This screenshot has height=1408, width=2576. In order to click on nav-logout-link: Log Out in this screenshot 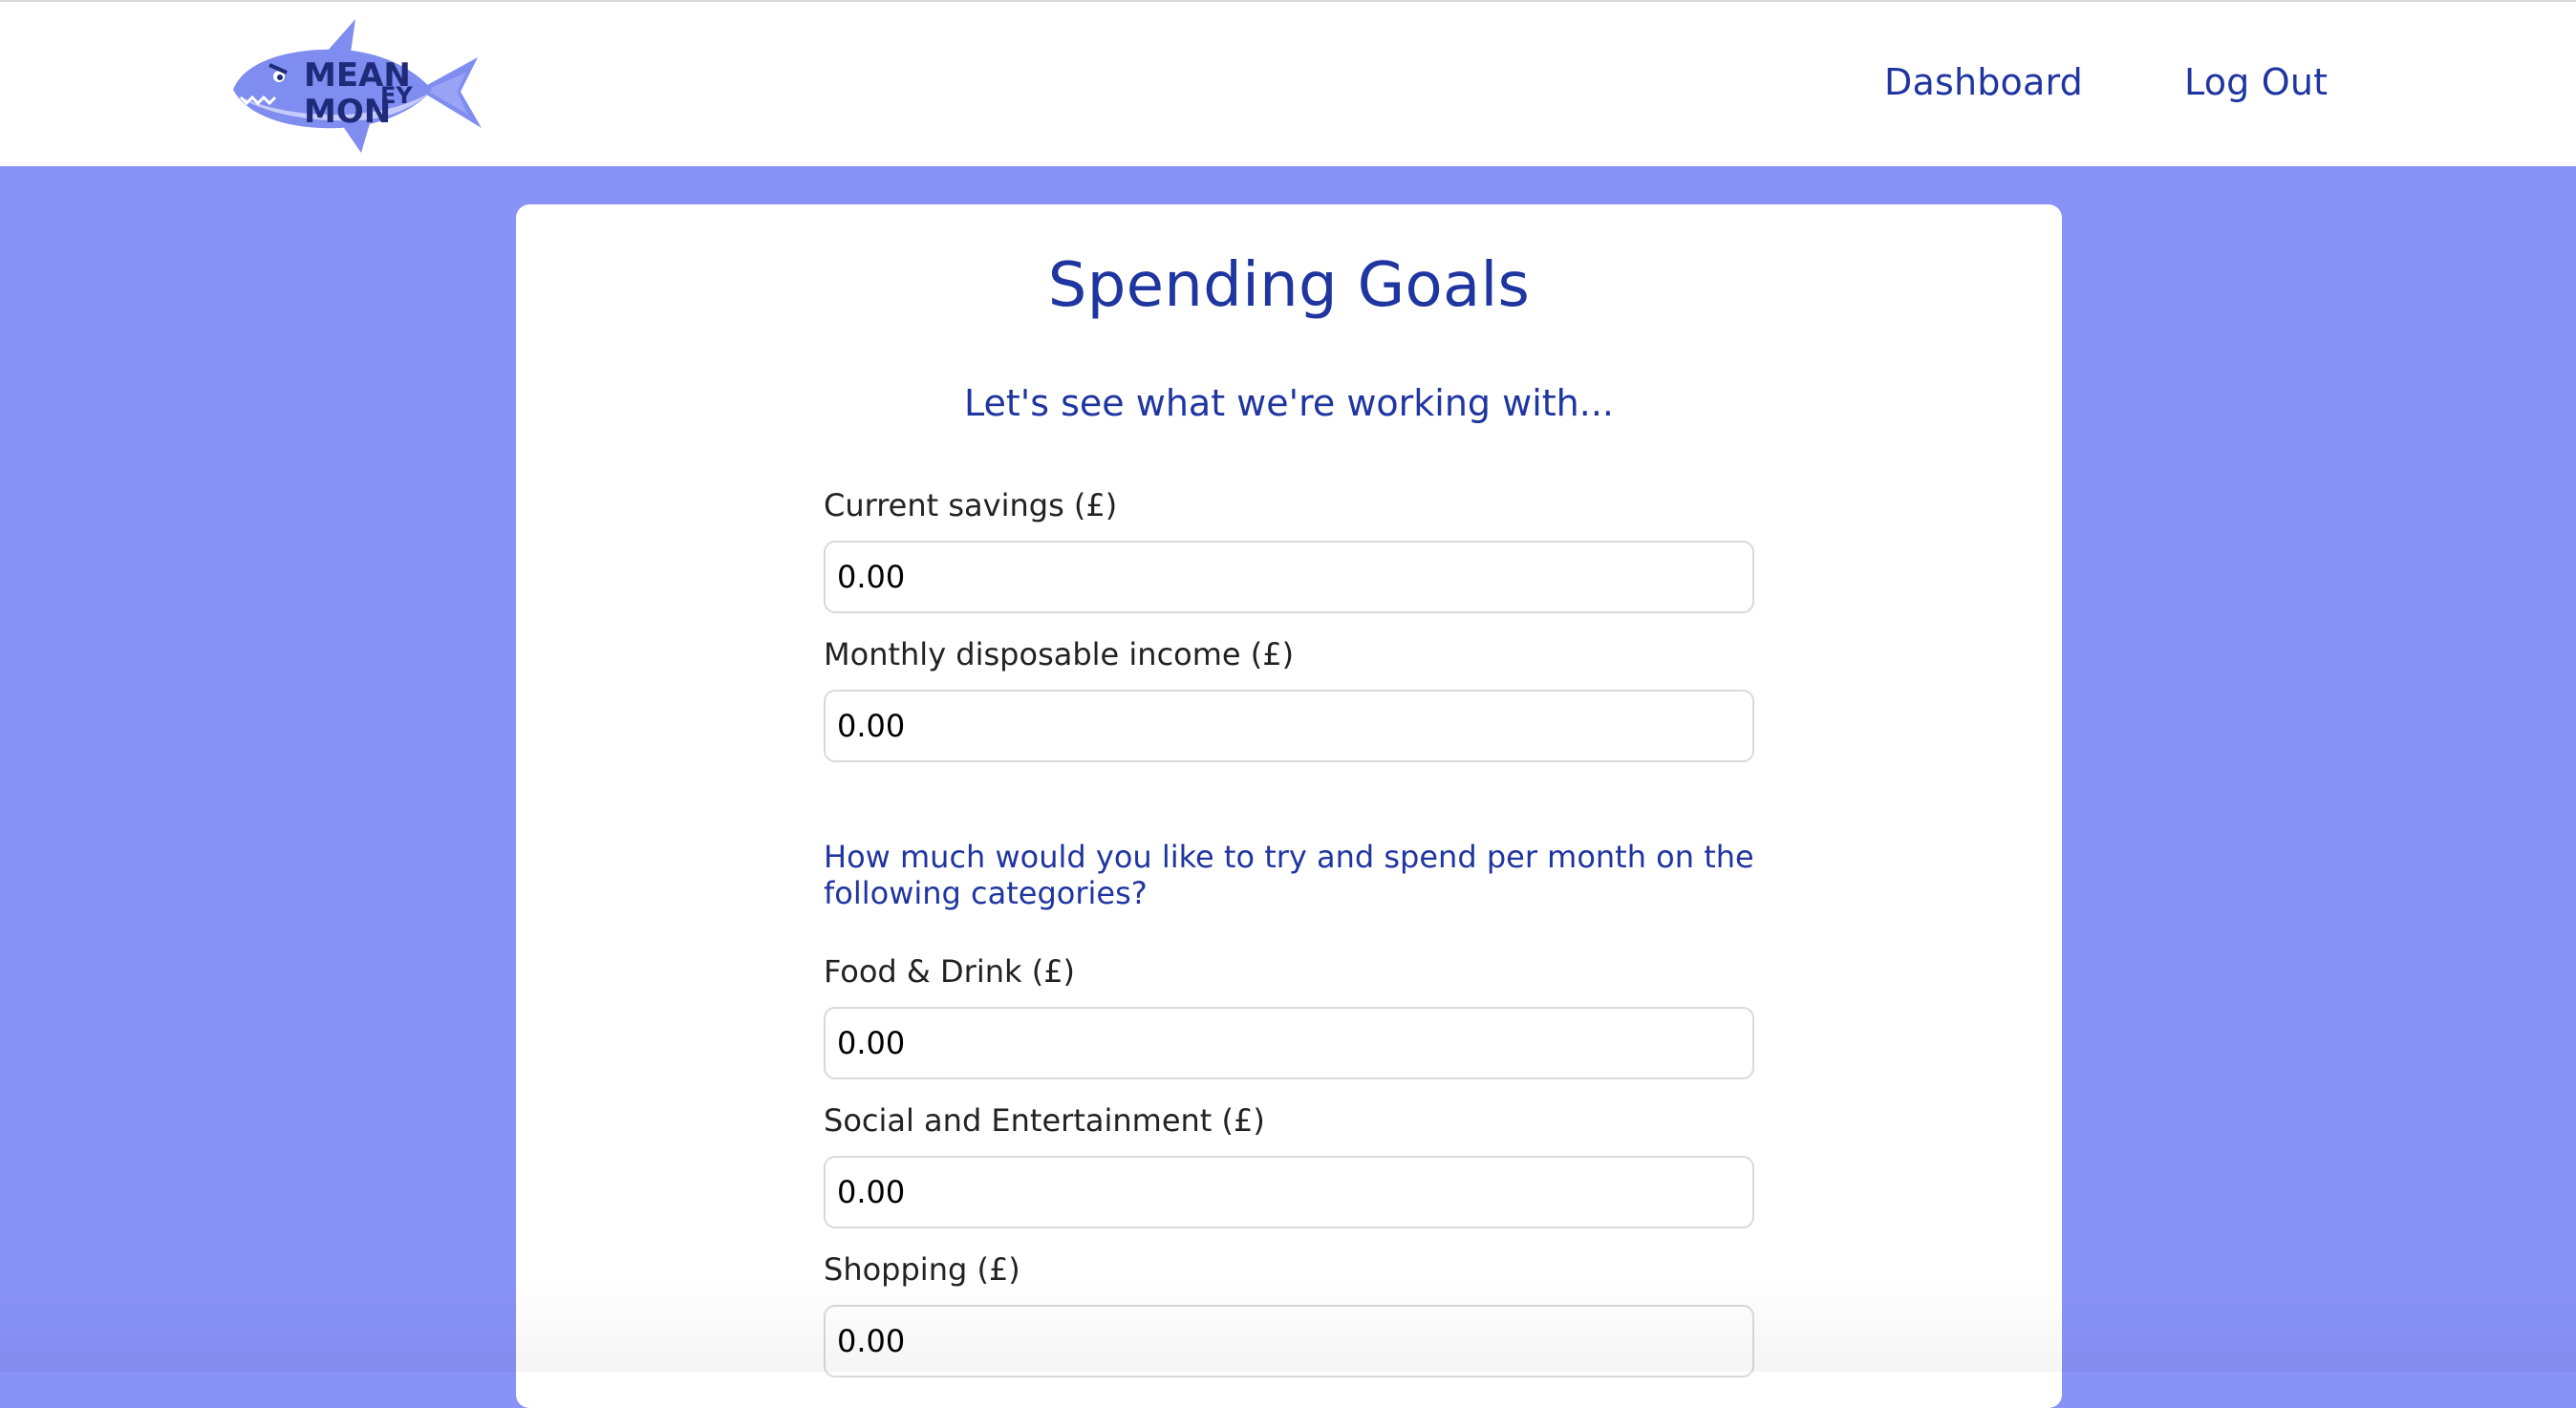, I will do `click(2256, 82)`.